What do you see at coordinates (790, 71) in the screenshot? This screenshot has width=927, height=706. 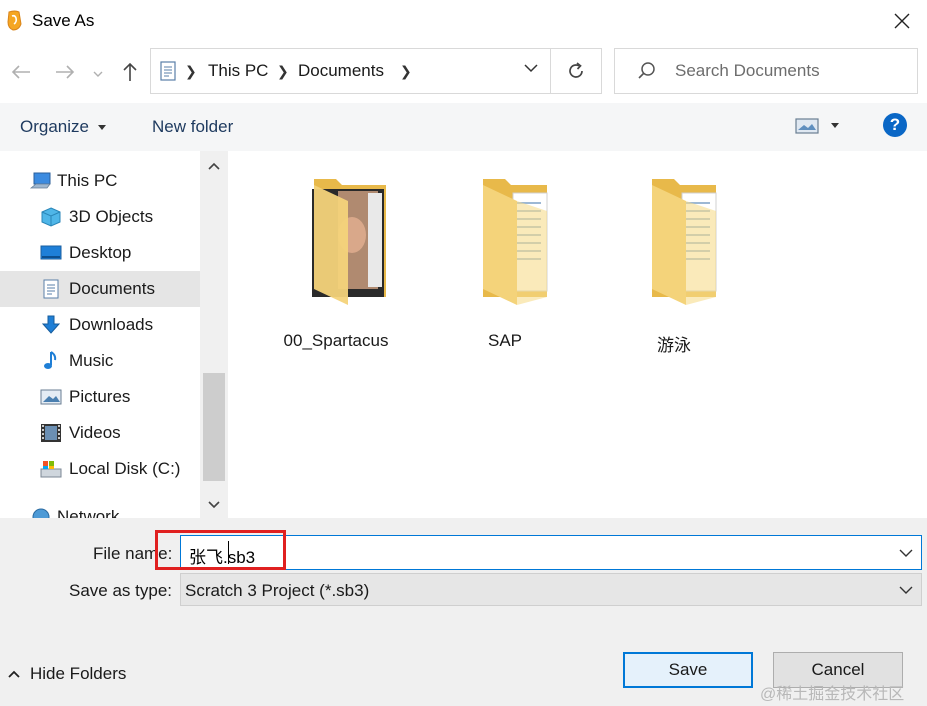 I see `search-input` at bounding box center [790, 71].